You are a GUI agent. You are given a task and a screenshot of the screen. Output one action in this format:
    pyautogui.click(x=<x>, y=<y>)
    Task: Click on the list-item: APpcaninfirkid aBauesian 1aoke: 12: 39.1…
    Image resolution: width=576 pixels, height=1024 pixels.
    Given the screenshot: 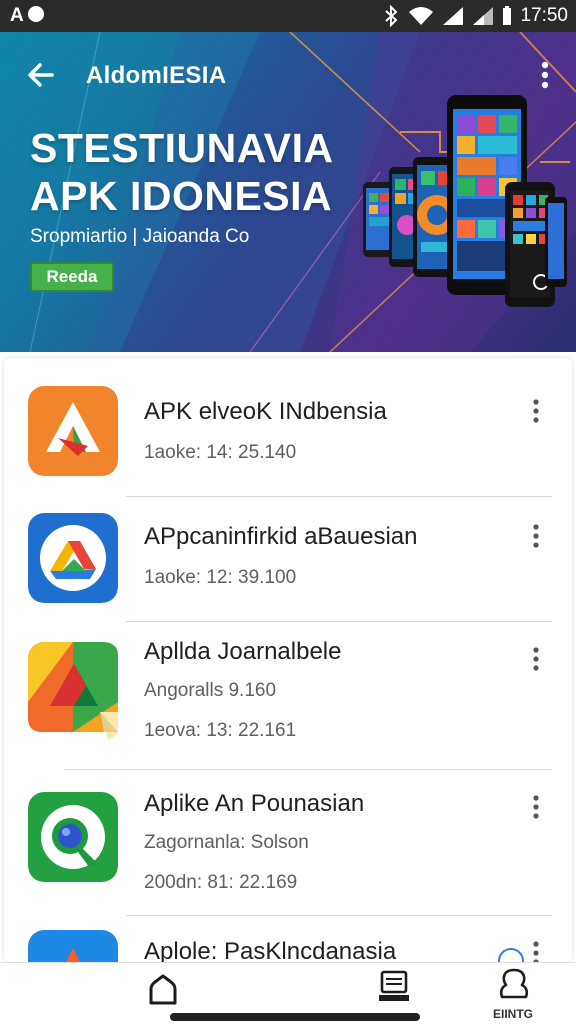 What is the action you would take?
    pyautogui.click(x=288, y=559)
    